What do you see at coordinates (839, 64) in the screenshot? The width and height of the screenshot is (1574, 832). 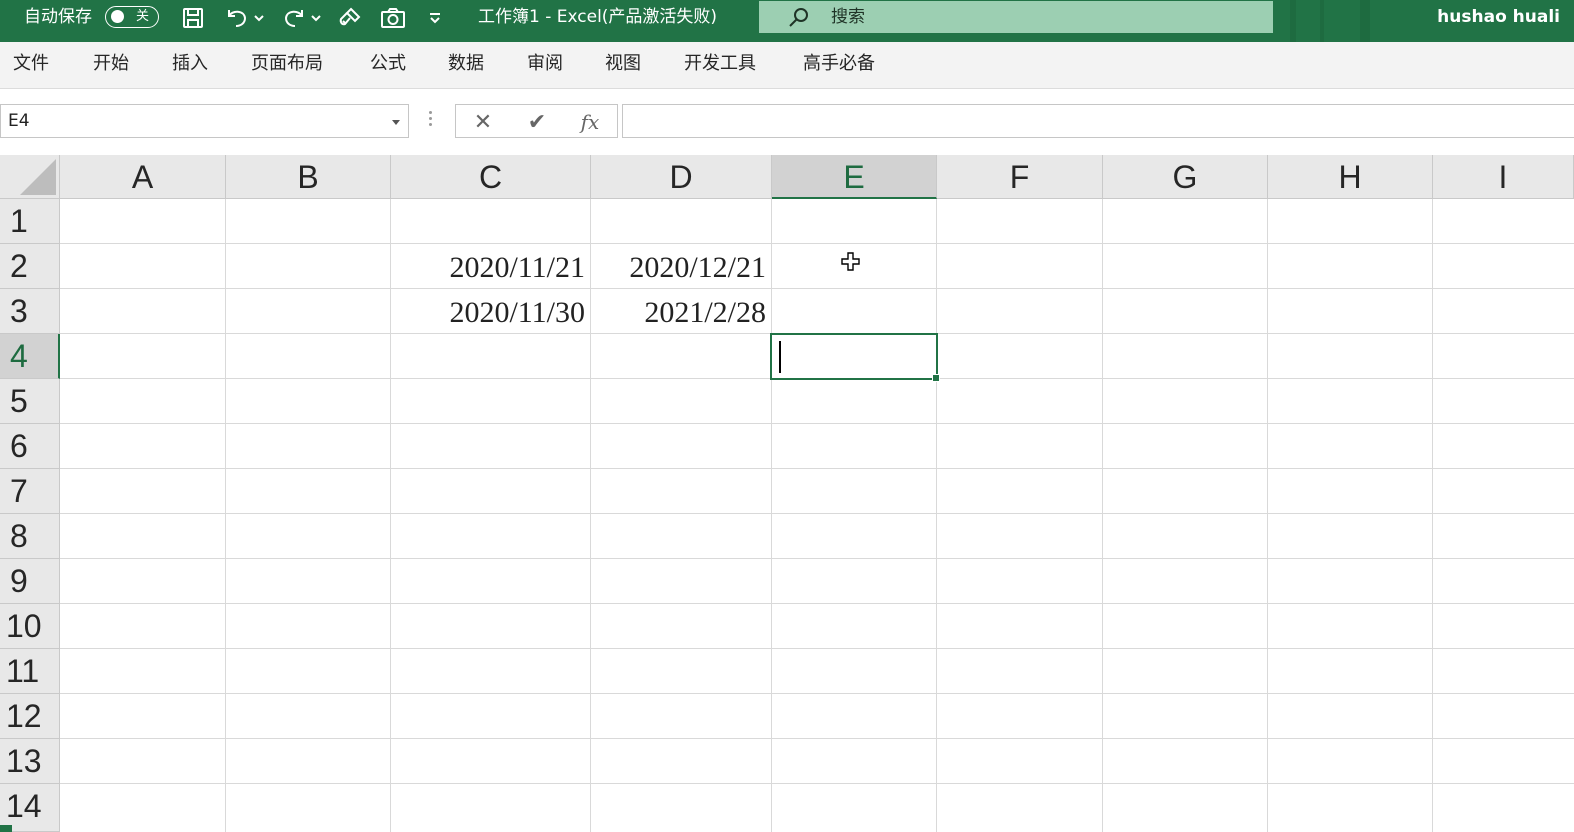 I see `tab-expert-tools: 高手必备` at bounding box center [839, 64].